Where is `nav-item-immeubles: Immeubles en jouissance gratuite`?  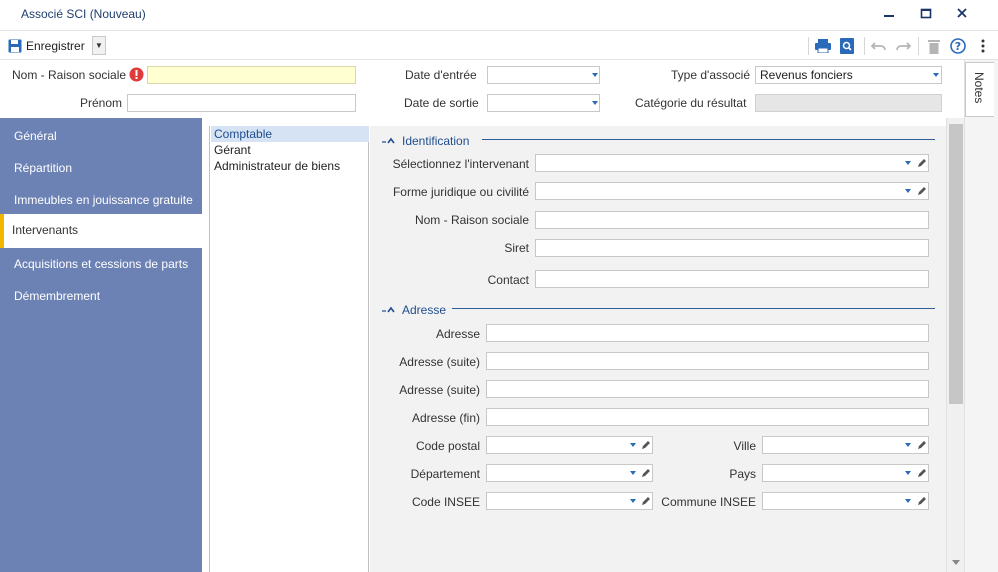 nav-item-immeubles: Immeubles en jouissance gratuite is located at coordinates (101, 200).